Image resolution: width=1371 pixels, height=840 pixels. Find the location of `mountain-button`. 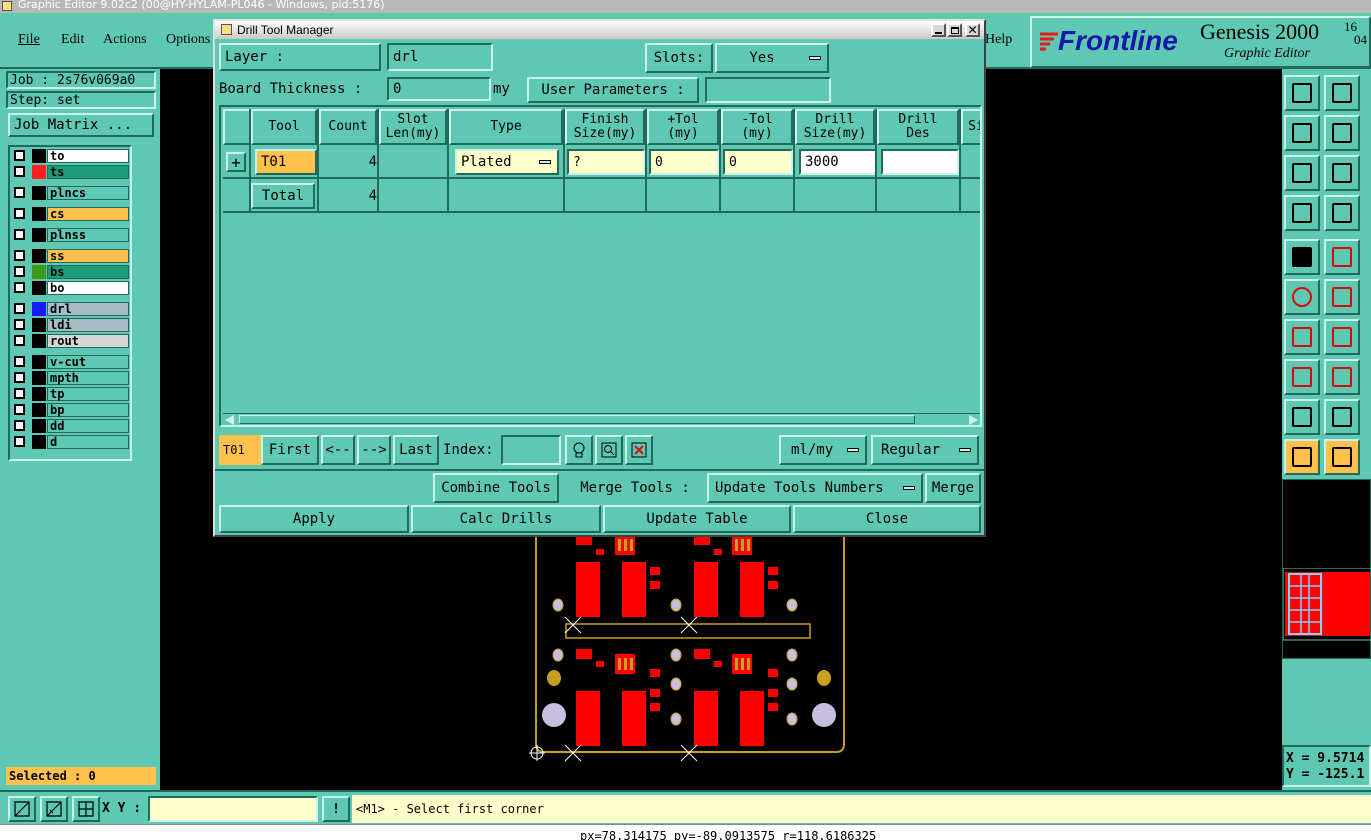

mountain-button is located at coordinates (1342, 417).